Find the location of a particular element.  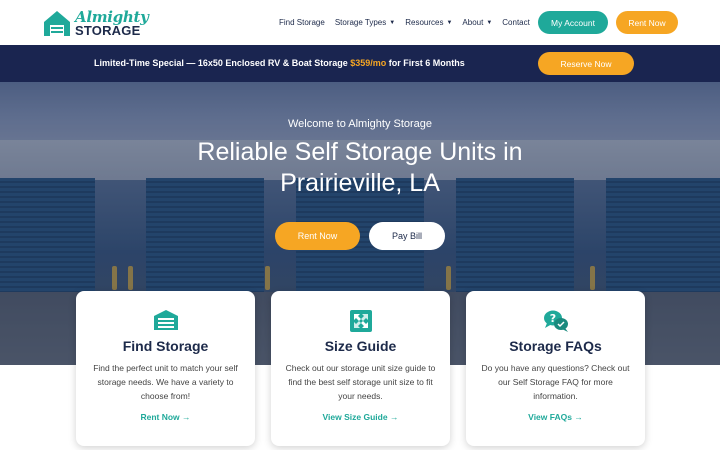

pay-bill-button: Pay Bill is located at coordinates (407, 236).